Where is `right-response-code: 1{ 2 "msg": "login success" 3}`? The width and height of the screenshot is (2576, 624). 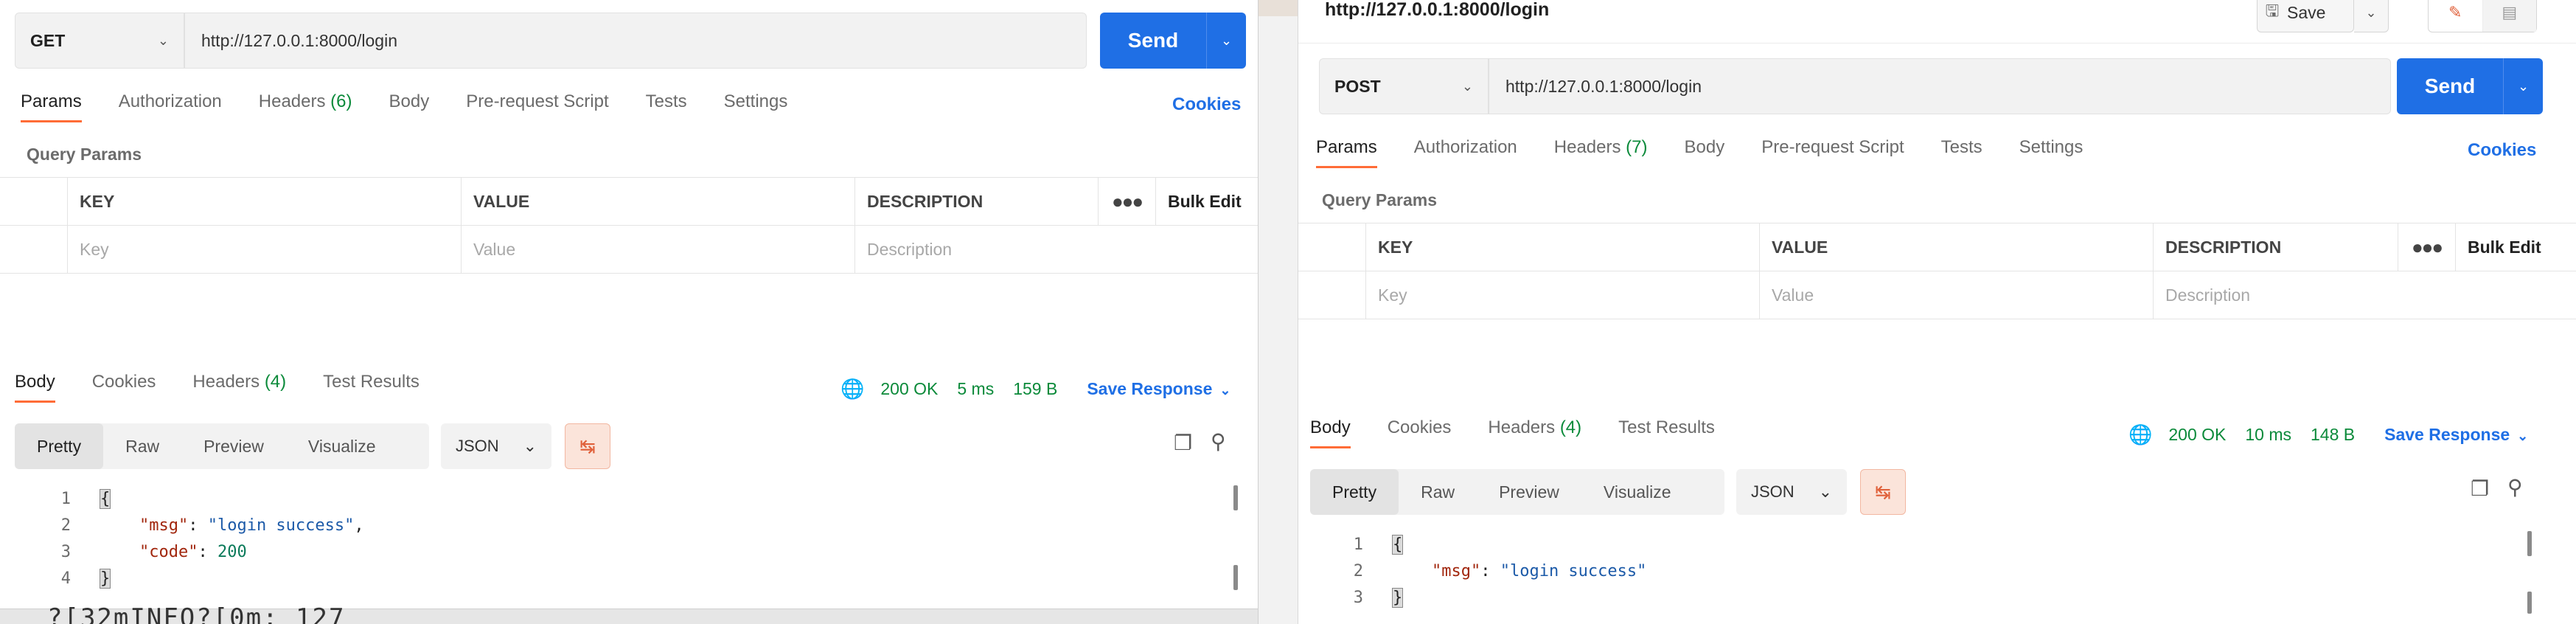 right-response-code: 1{ 2 "msg": "login success" 3} is located at coordinates (1487, 571).